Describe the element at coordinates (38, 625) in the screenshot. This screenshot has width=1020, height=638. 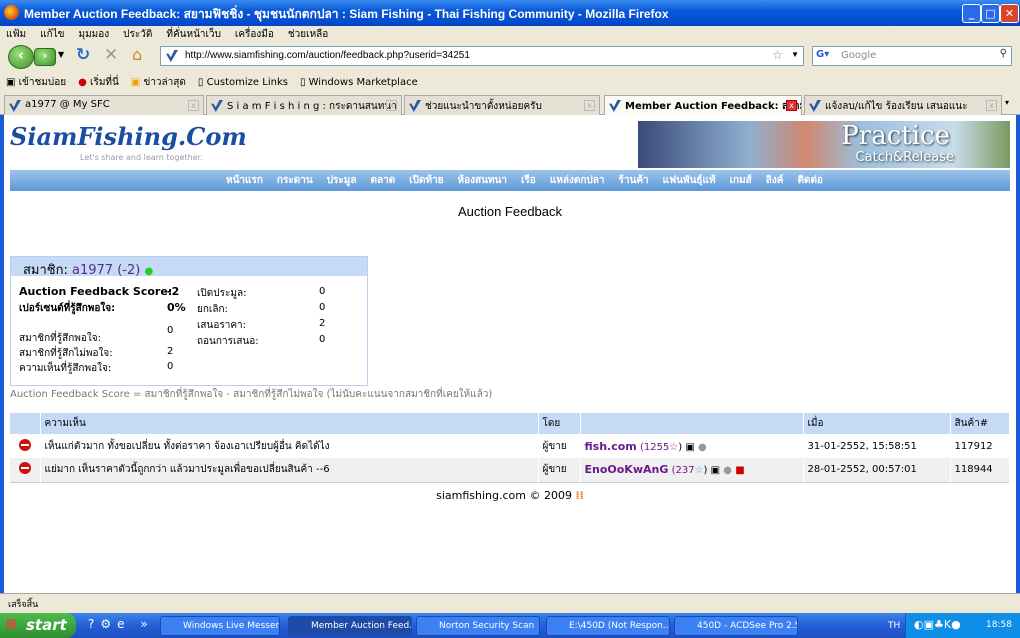
I see `start-button: ⊞ start` at that location.